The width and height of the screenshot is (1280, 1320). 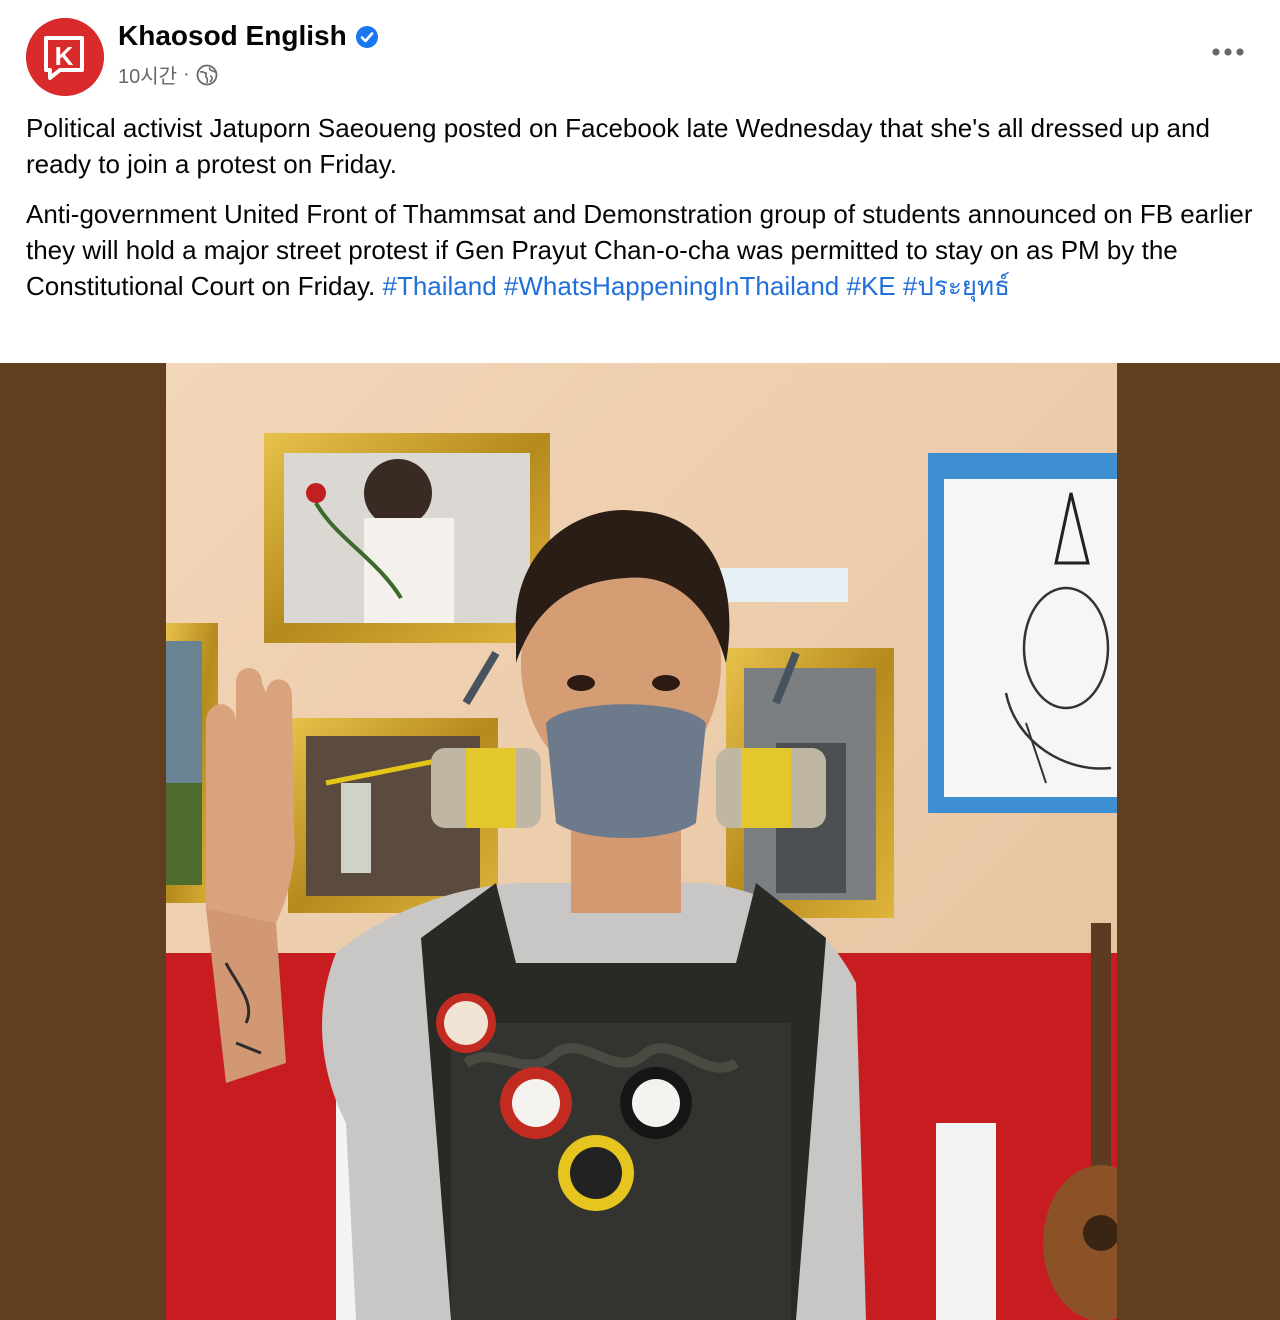 What do you see at coordinates (671, 286) in the screenshot?
I see `hashtag-whatshappeninginthailand: #WhatsHappeningInThailand` at bounding box center [671, 286].